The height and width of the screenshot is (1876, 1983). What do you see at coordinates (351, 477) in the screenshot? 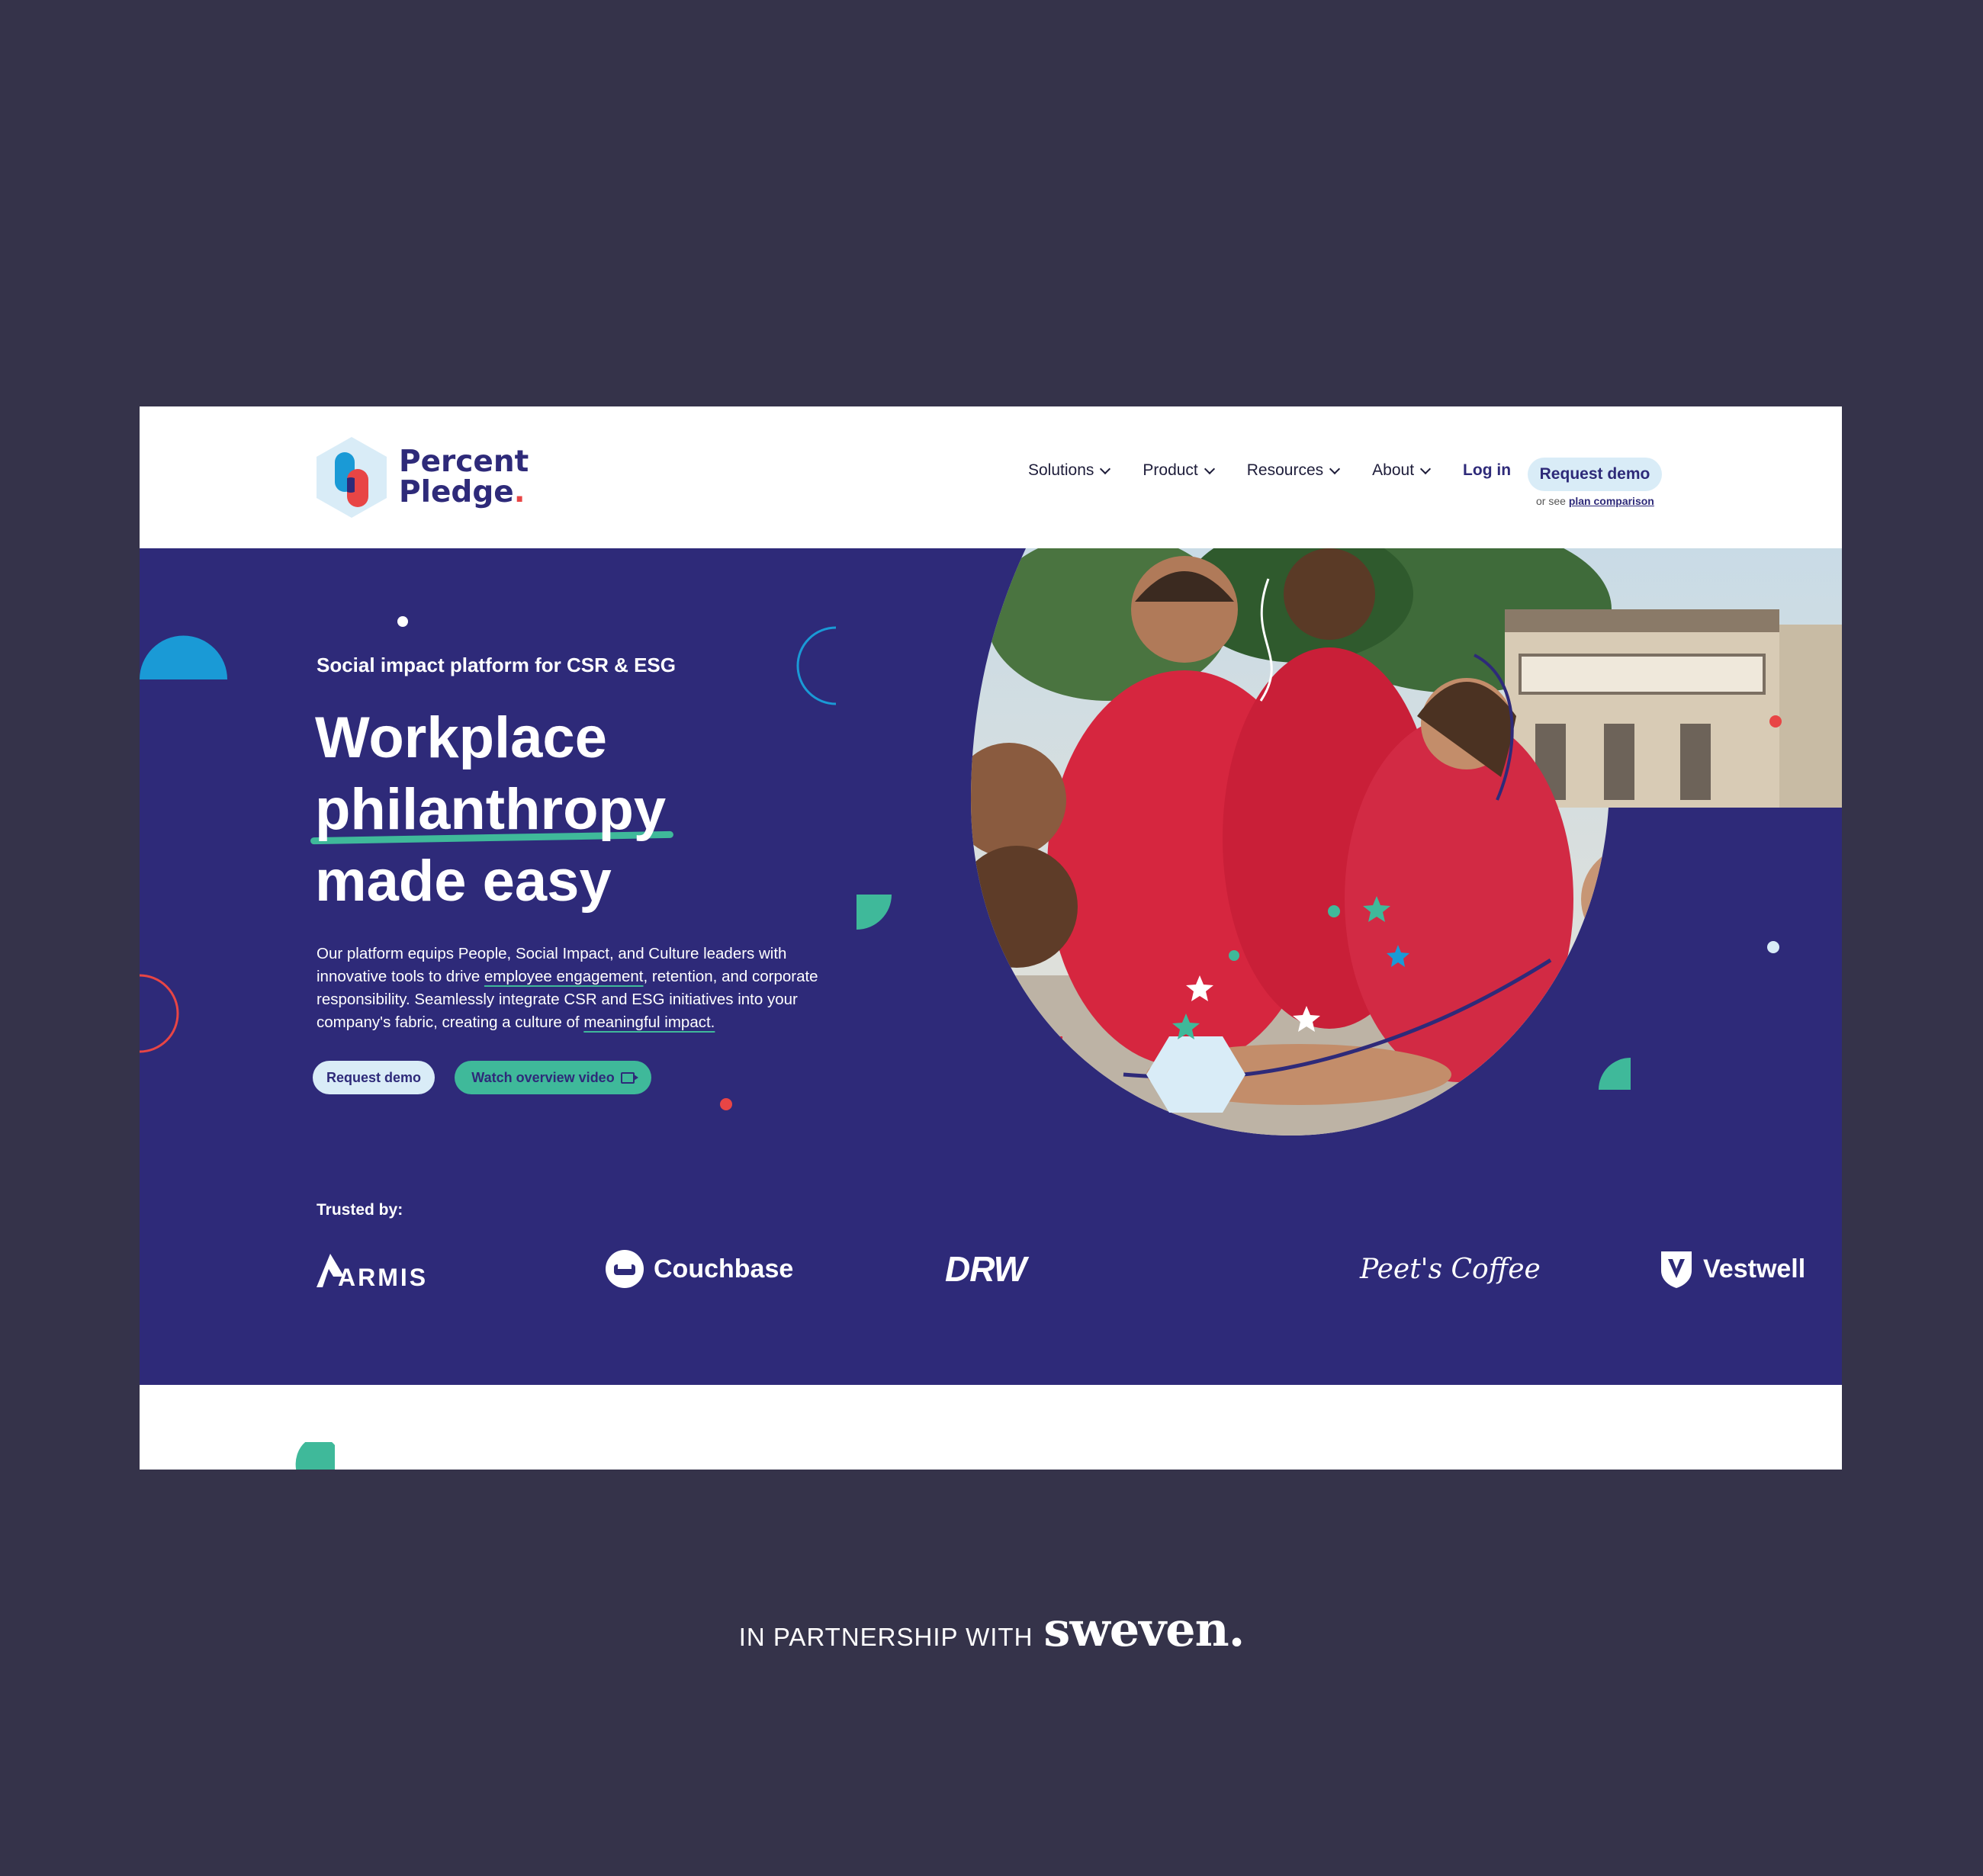
I see `logo-hexagon-icon` at bounding box center [351, 477].